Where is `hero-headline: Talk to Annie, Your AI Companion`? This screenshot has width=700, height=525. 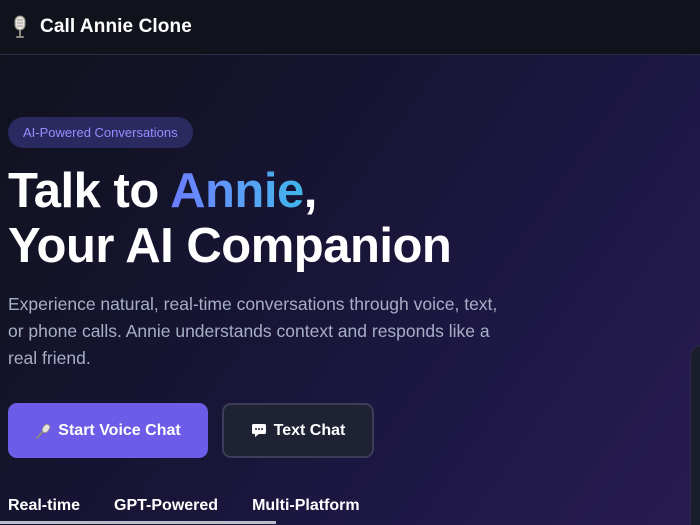 hero-headline: Talk to Annie, Your AI Companion is located at coordinates (230, 219).